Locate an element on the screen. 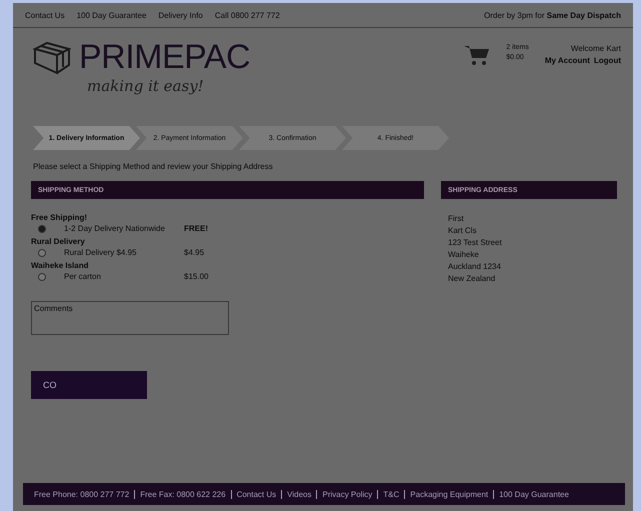 The width and height of the screenshot is (641, 511). option-label: Per carton is located at coordinates (83, 276).